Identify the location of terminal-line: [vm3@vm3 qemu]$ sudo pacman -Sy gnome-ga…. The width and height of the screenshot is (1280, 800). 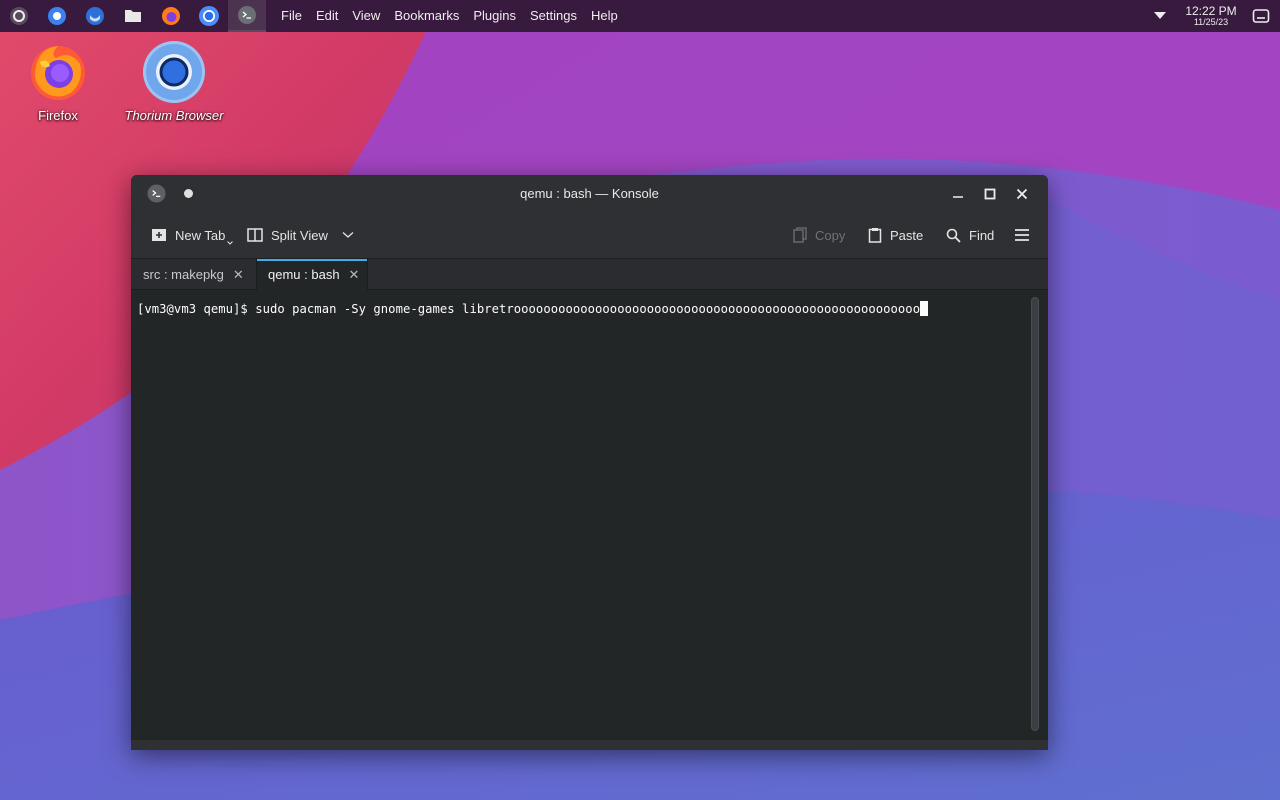
(533, 308).